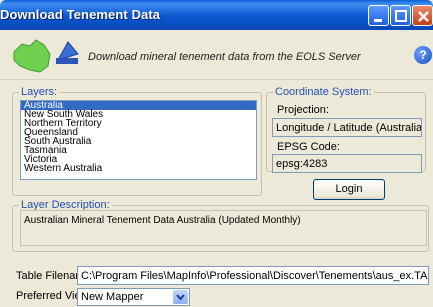 The image size is (433, 307). What do you see at coordinates (216, 15) in the screenshot?
I see `title-bar: Download Tenement Data` at bounding box center [216, 15].